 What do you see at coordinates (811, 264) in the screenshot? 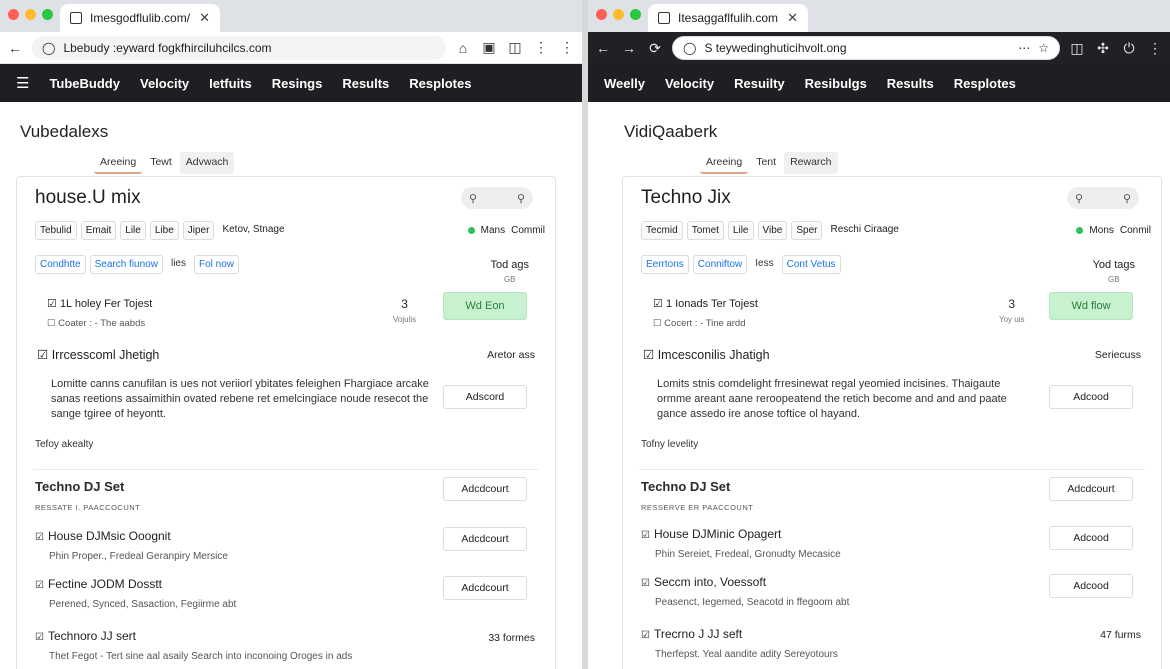
I see `link-chip: Cont Vetus` at bounding box center [811, 264].